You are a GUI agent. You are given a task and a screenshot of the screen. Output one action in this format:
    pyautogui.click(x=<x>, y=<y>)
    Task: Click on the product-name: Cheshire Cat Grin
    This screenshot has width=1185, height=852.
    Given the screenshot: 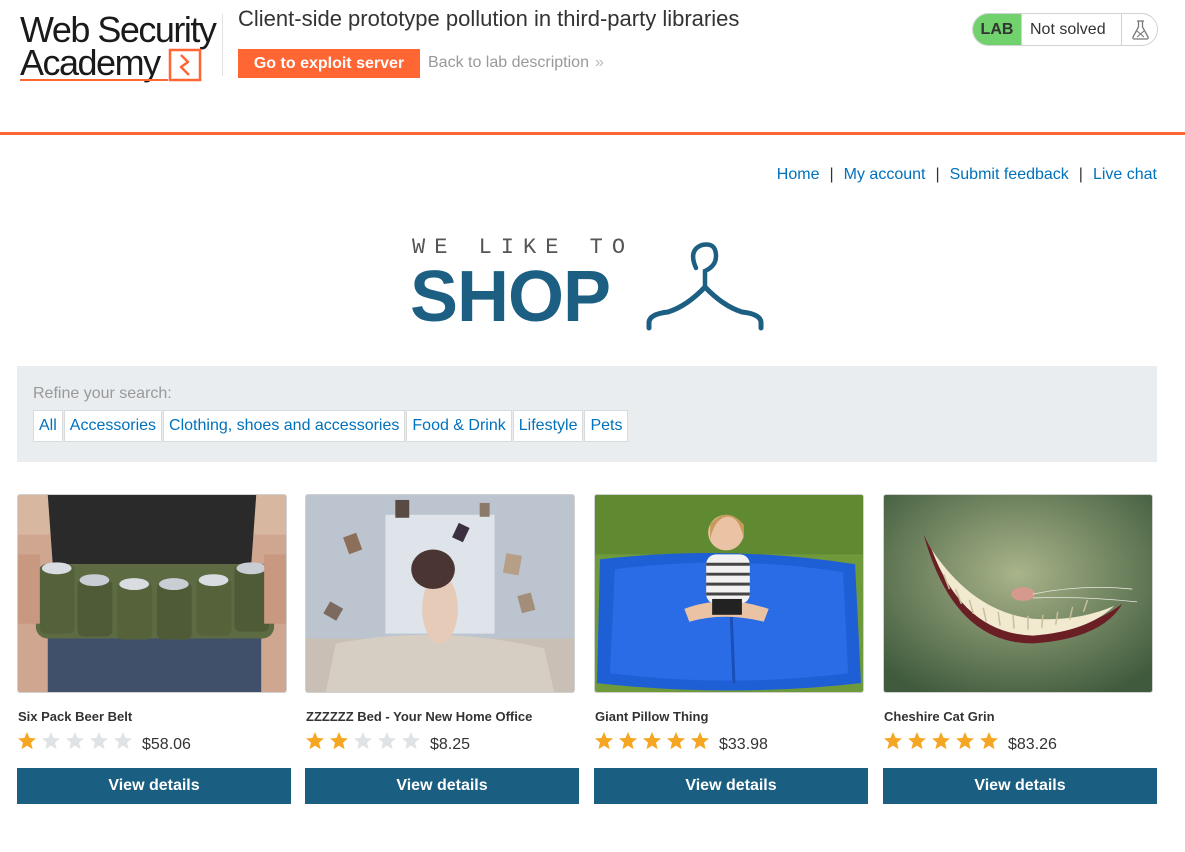 What is the action you would take?
    pyautogui.click(x=939, y=716)
    